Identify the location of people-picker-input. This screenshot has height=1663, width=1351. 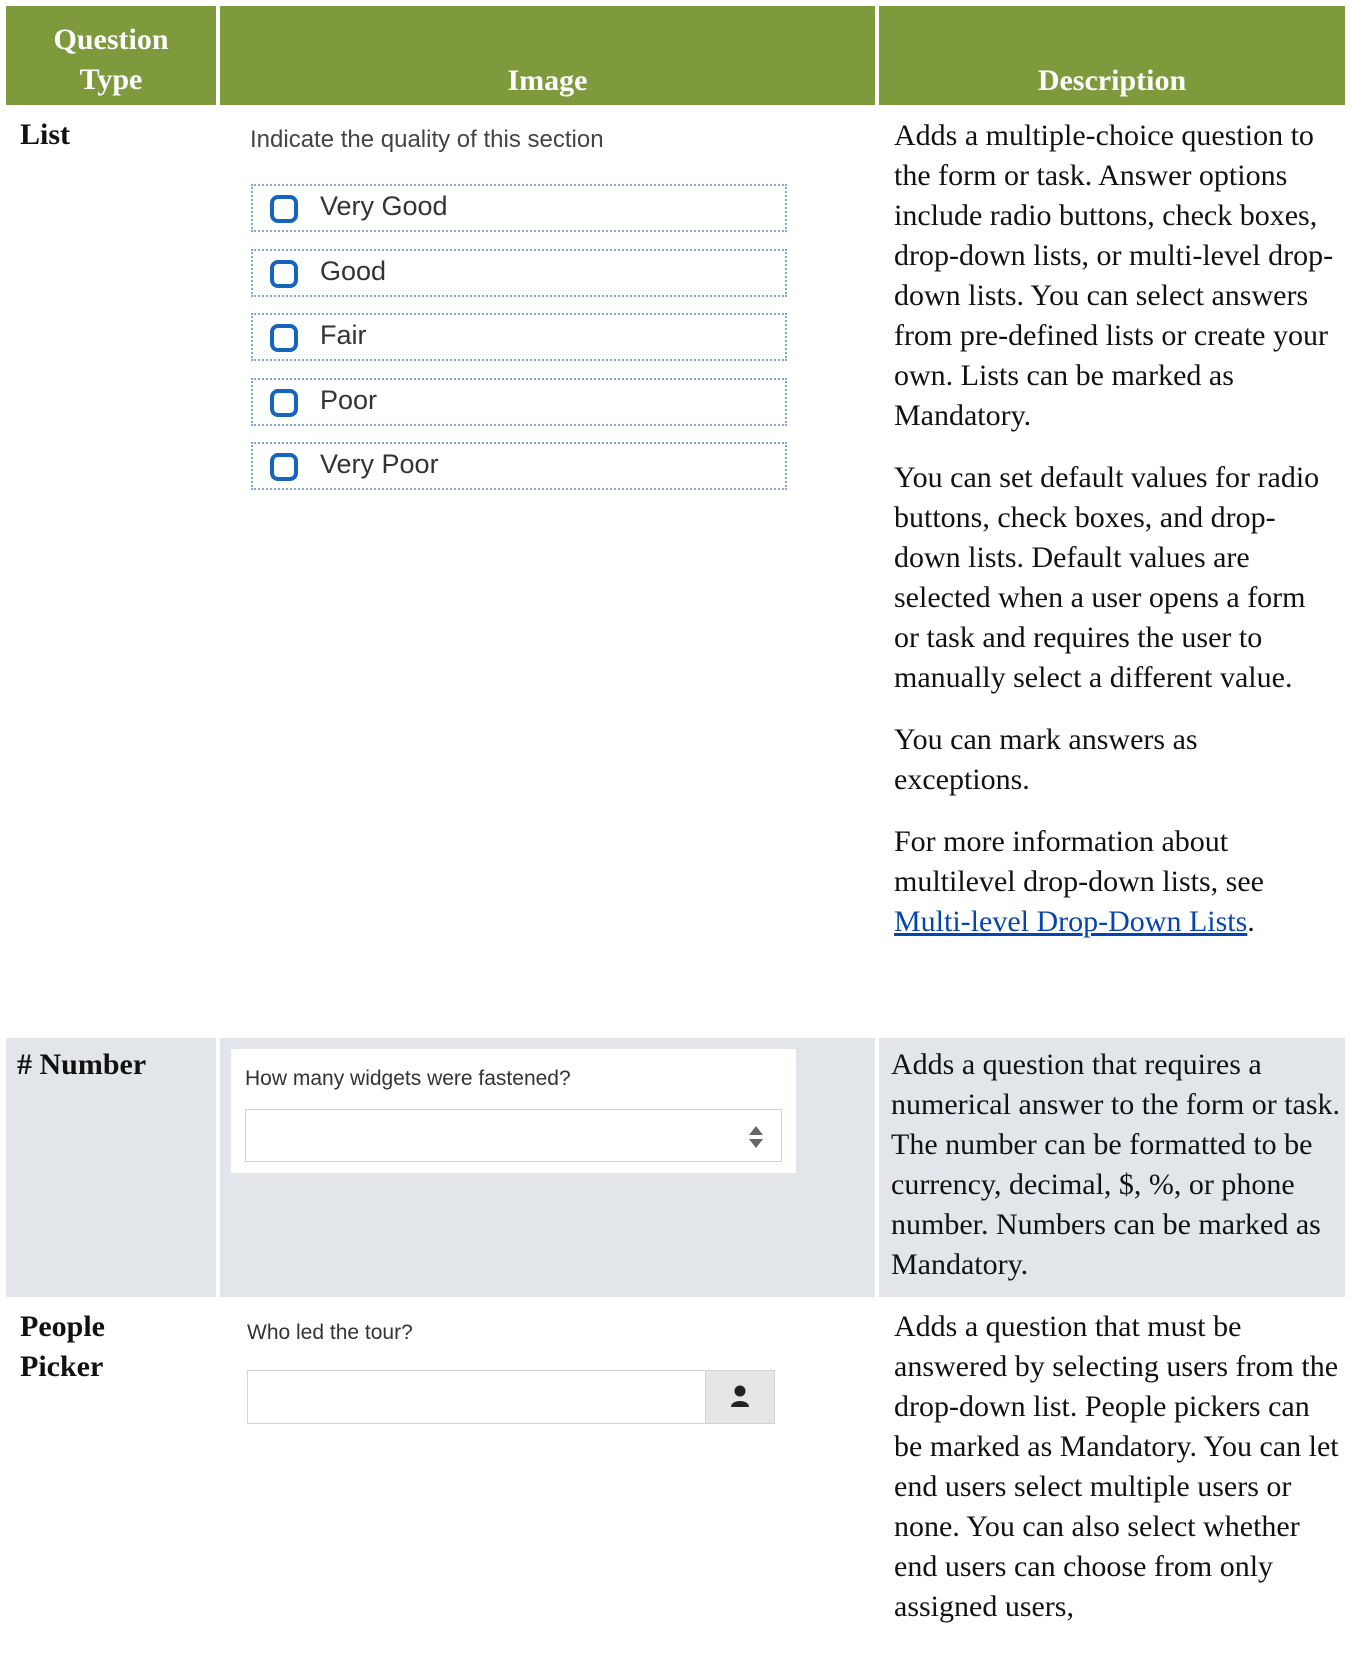
(511, 1397).